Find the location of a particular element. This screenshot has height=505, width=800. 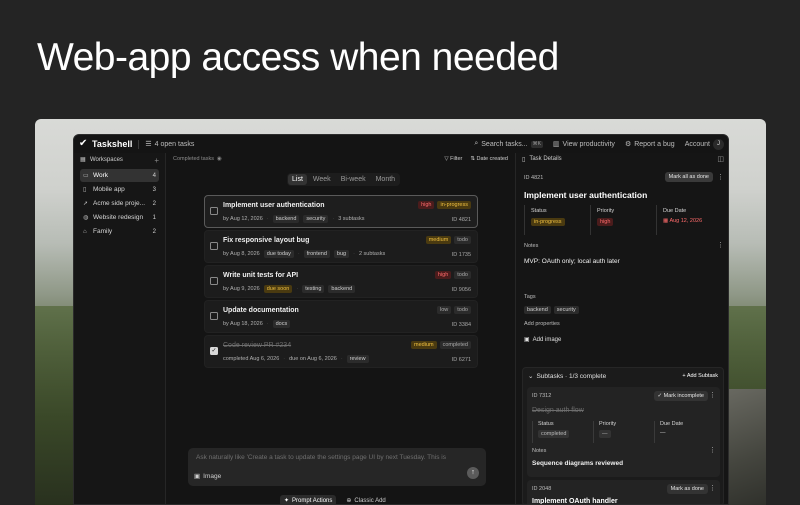

due-date-field: Due Date — is located at coordinates (684, 432).